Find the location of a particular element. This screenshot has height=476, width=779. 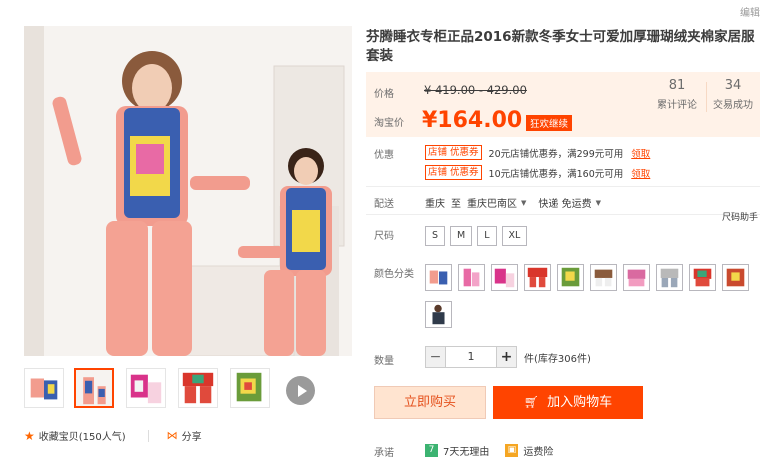

seven-day-return-text: 7天无理由 is located at coordinates (466, 450).